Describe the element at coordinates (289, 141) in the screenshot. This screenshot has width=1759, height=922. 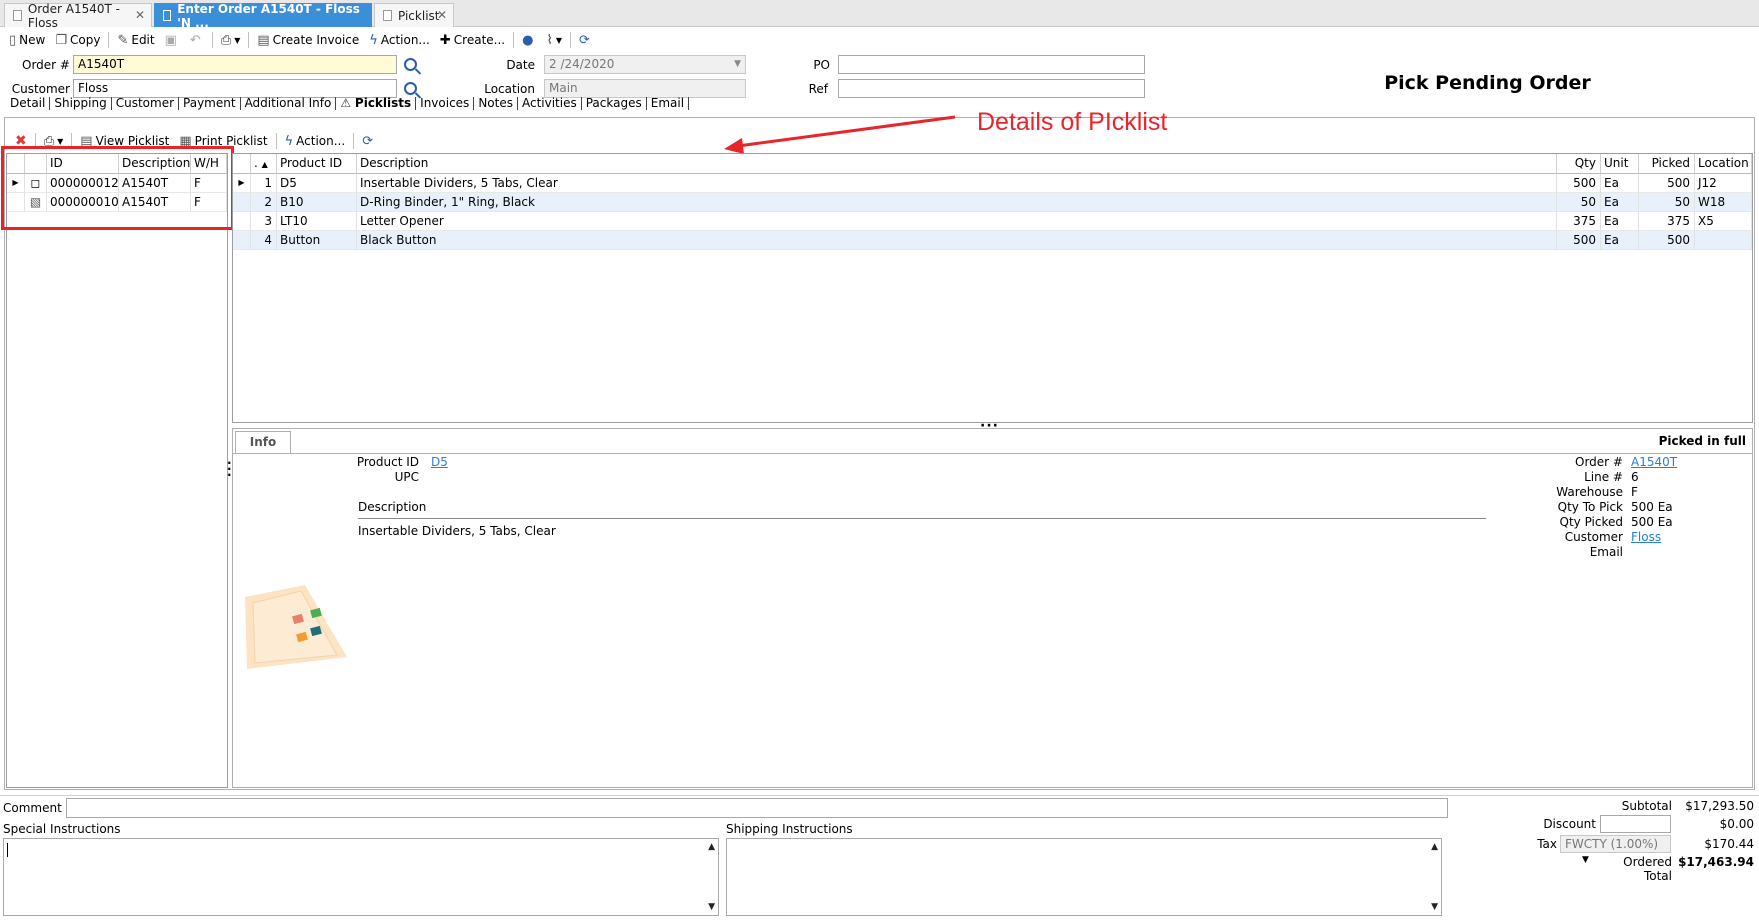
I see `lightning-icon: ϟ` at that location.